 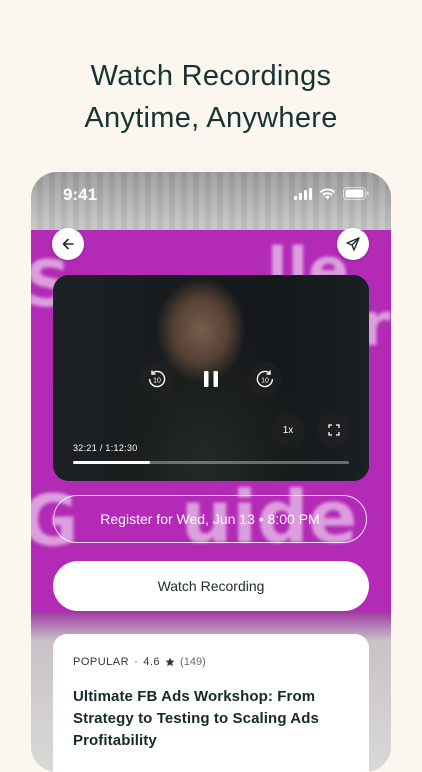 I want to click on rewind-10-button: 10, so click(x=157, y=379).